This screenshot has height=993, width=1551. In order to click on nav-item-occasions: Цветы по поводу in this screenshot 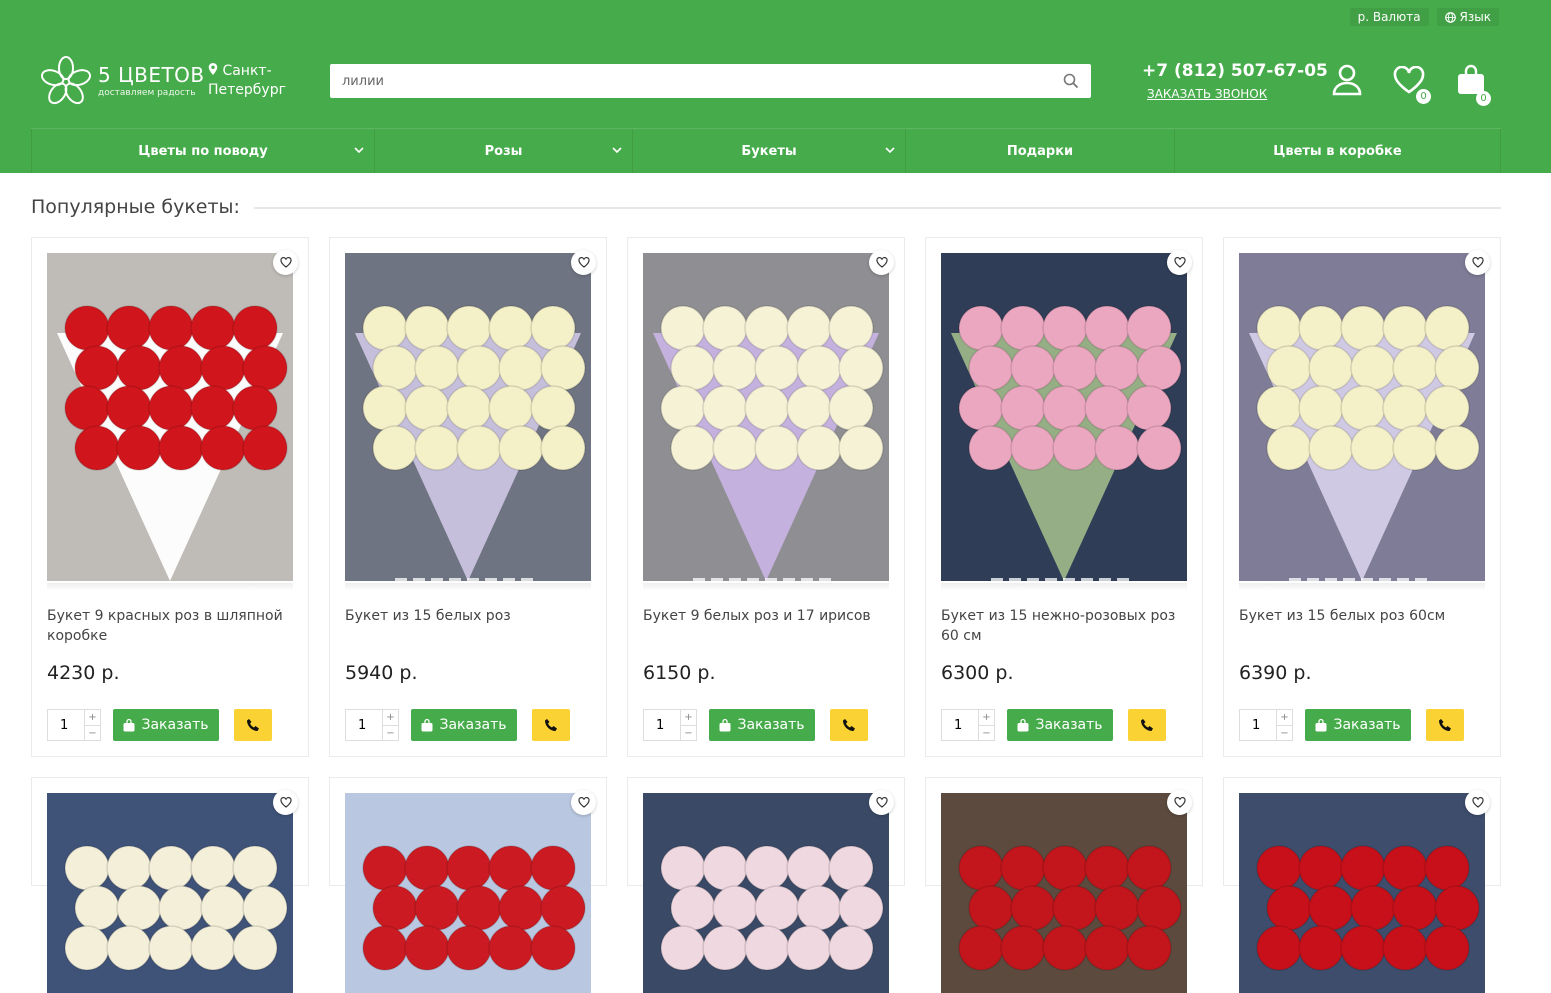, I will do `click(202, 151)`.